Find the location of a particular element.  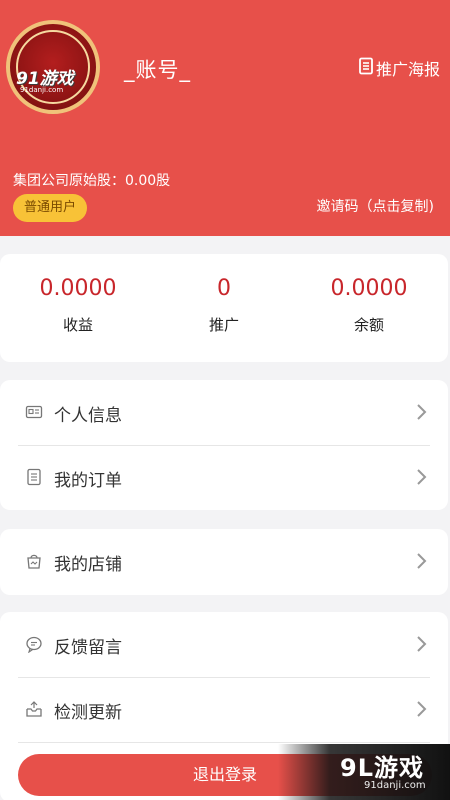

stat-label: 推广 is located at coordinates (223, 325).